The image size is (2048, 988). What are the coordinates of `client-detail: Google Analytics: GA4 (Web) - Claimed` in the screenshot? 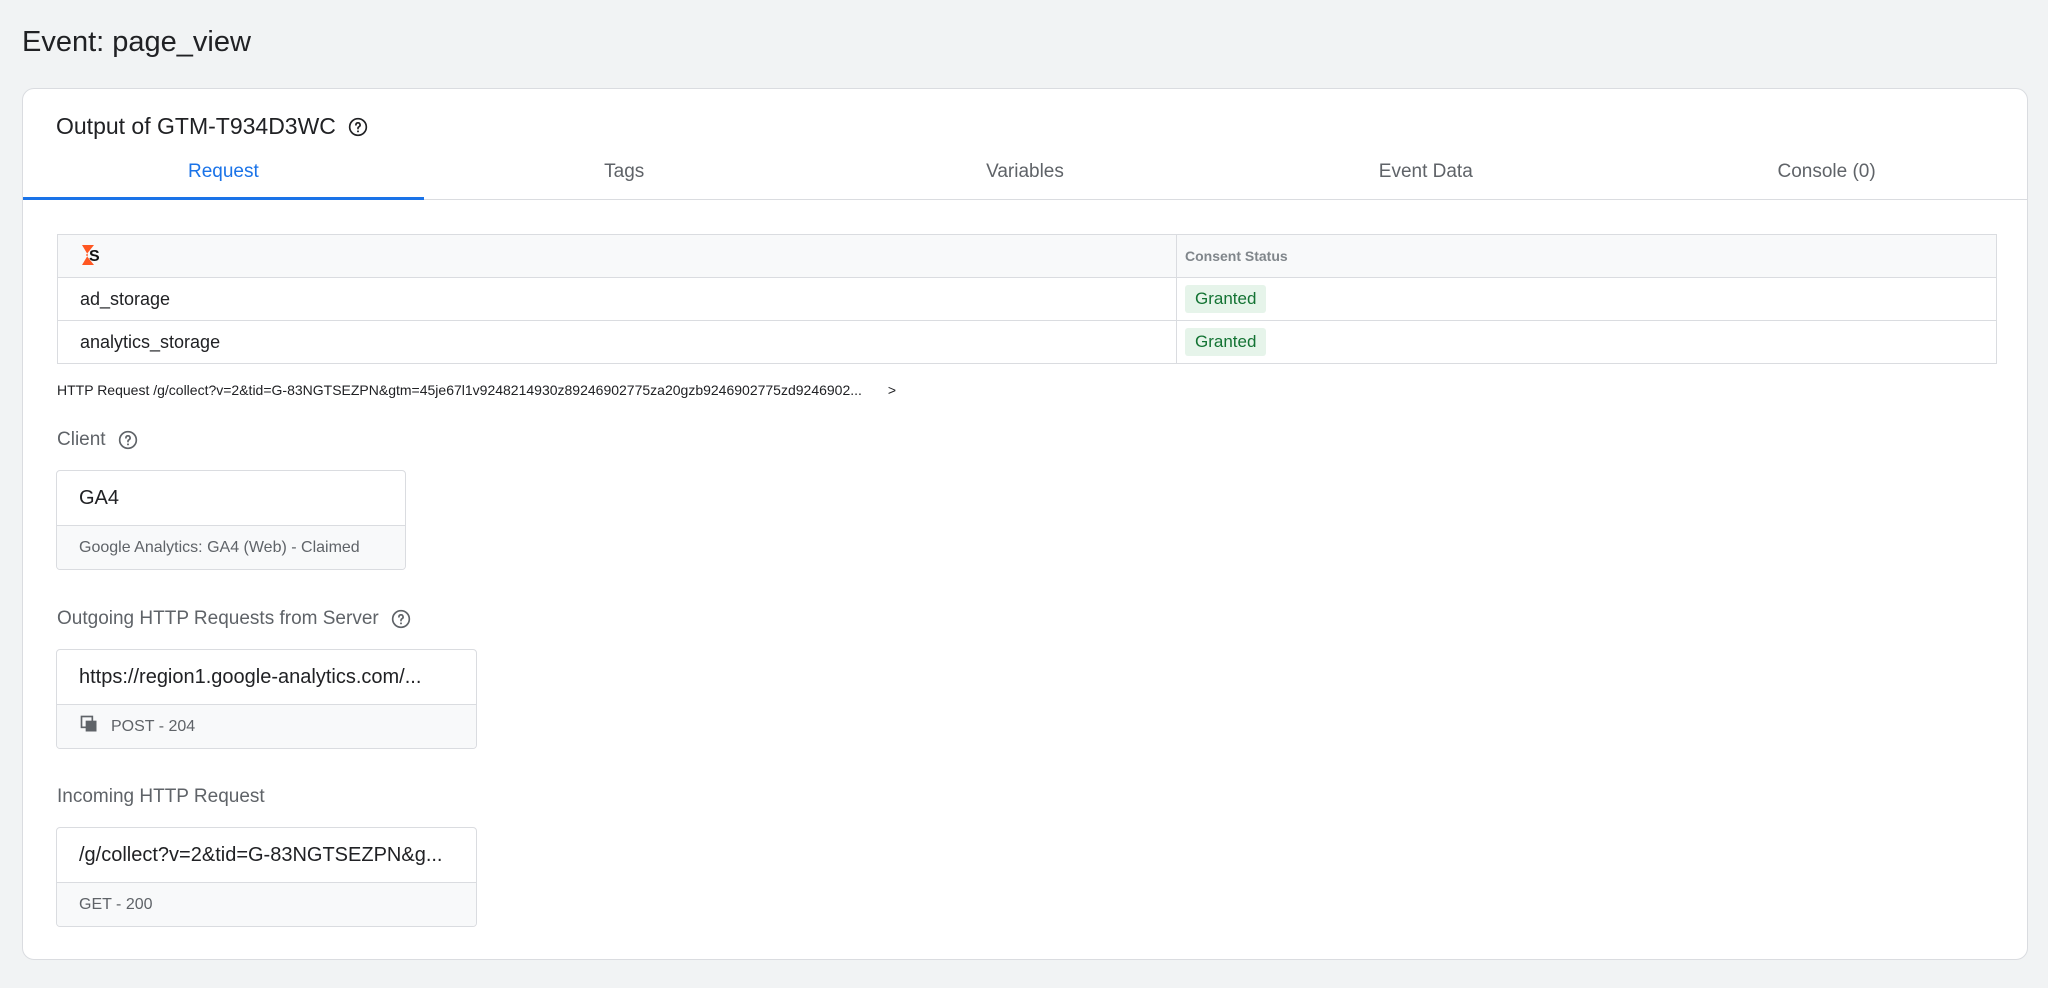 It's located at (231, 547).